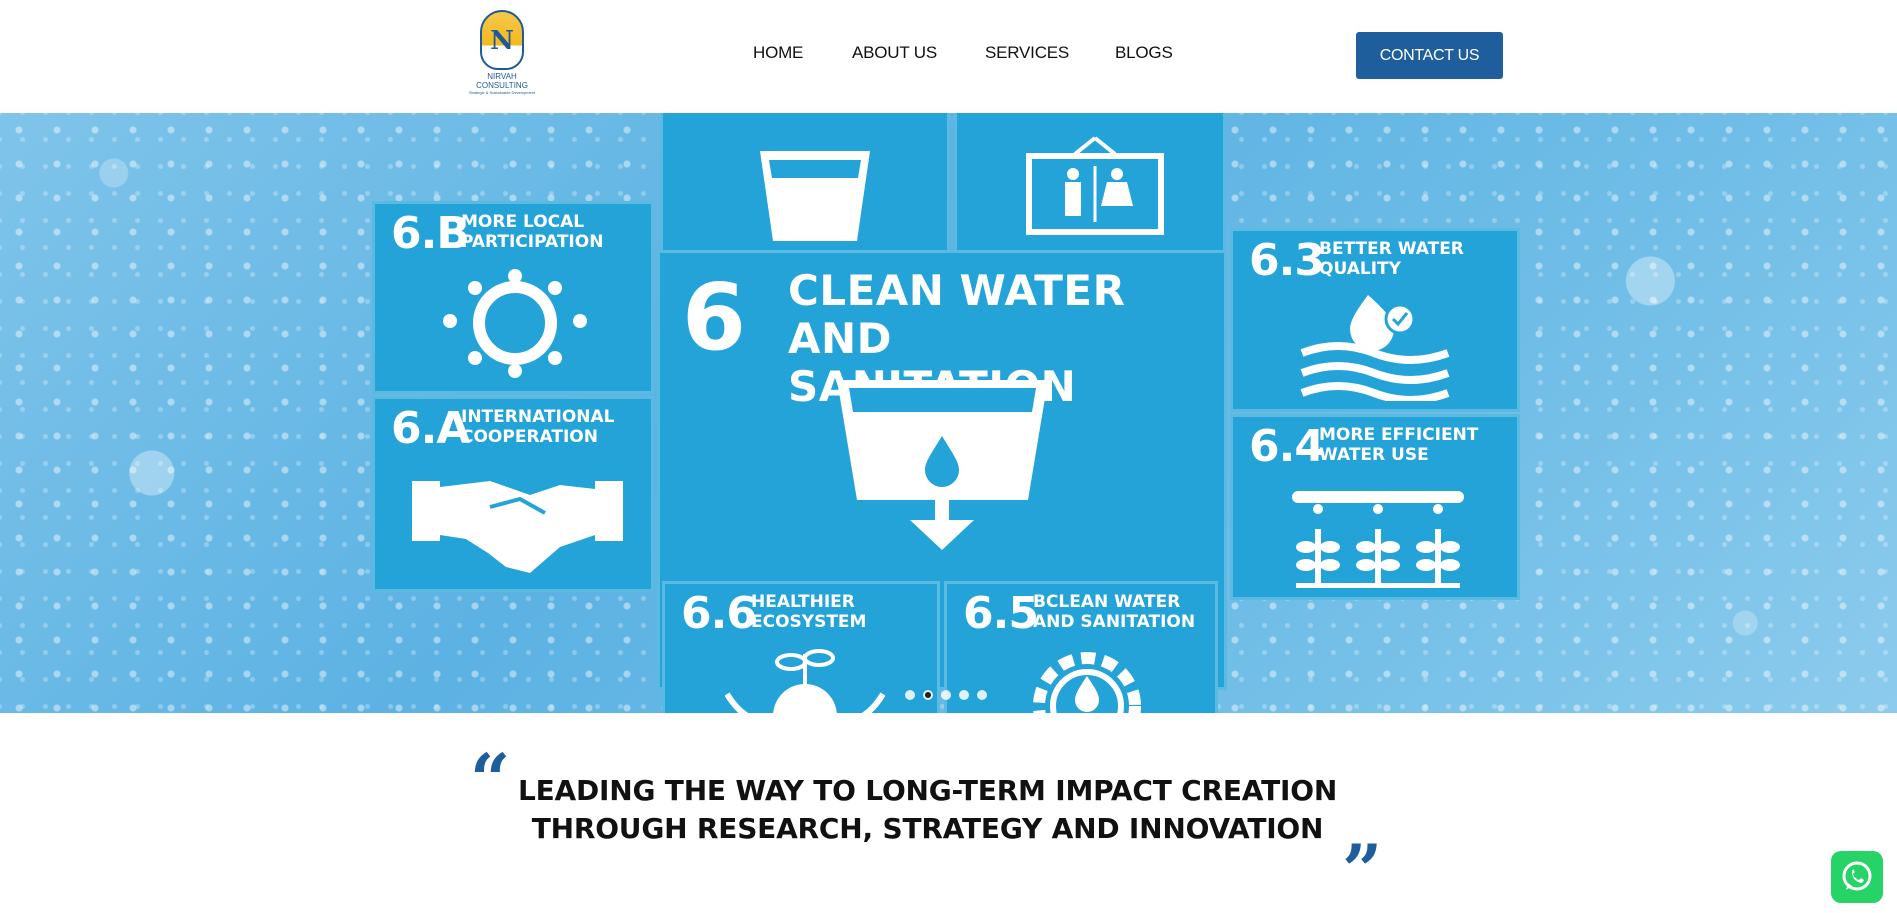 This screenshot has height=913, width=1897. I want to click on close-quote-icon: ”, so click(1362, 870).